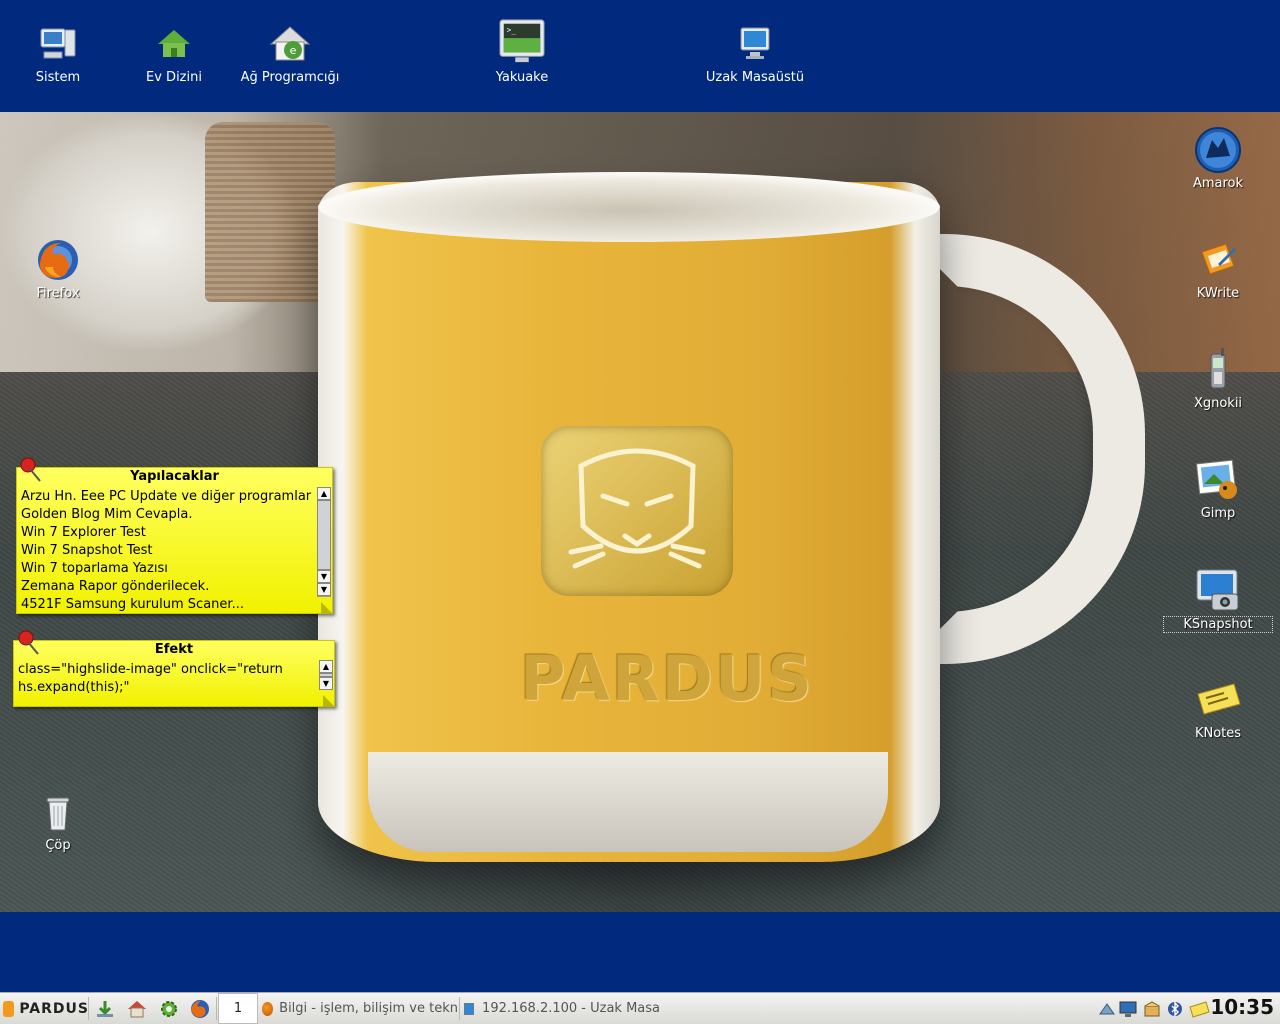 This screenshot has width=1280, height=1024. Describe the element at coordinates (637, 511) in the screenshot. I see `pardus-cat-logo` at that location.